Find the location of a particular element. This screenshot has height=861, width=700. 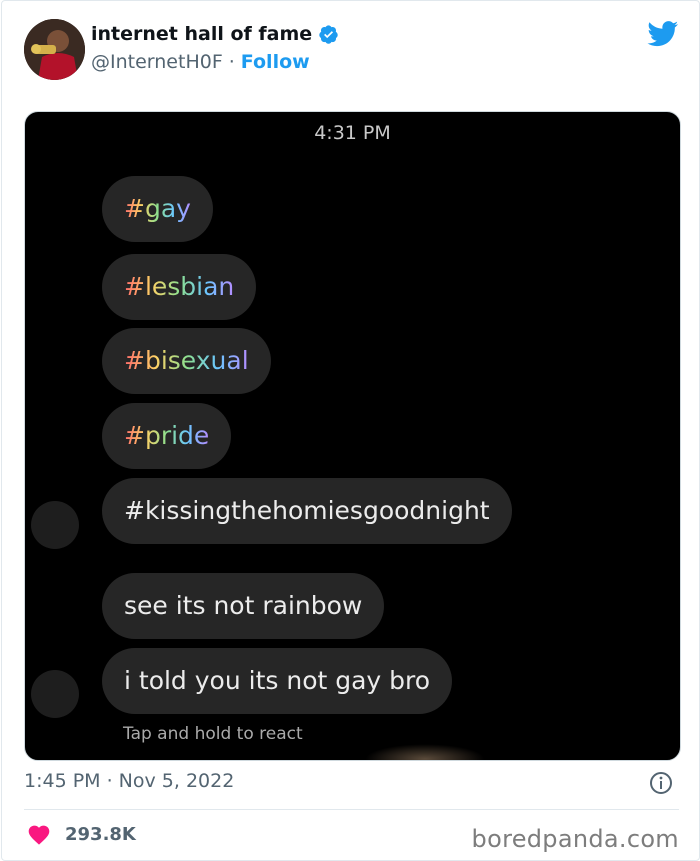

message-text: #kissingthehomiesgoodnight is located at coordinates (307, 510).